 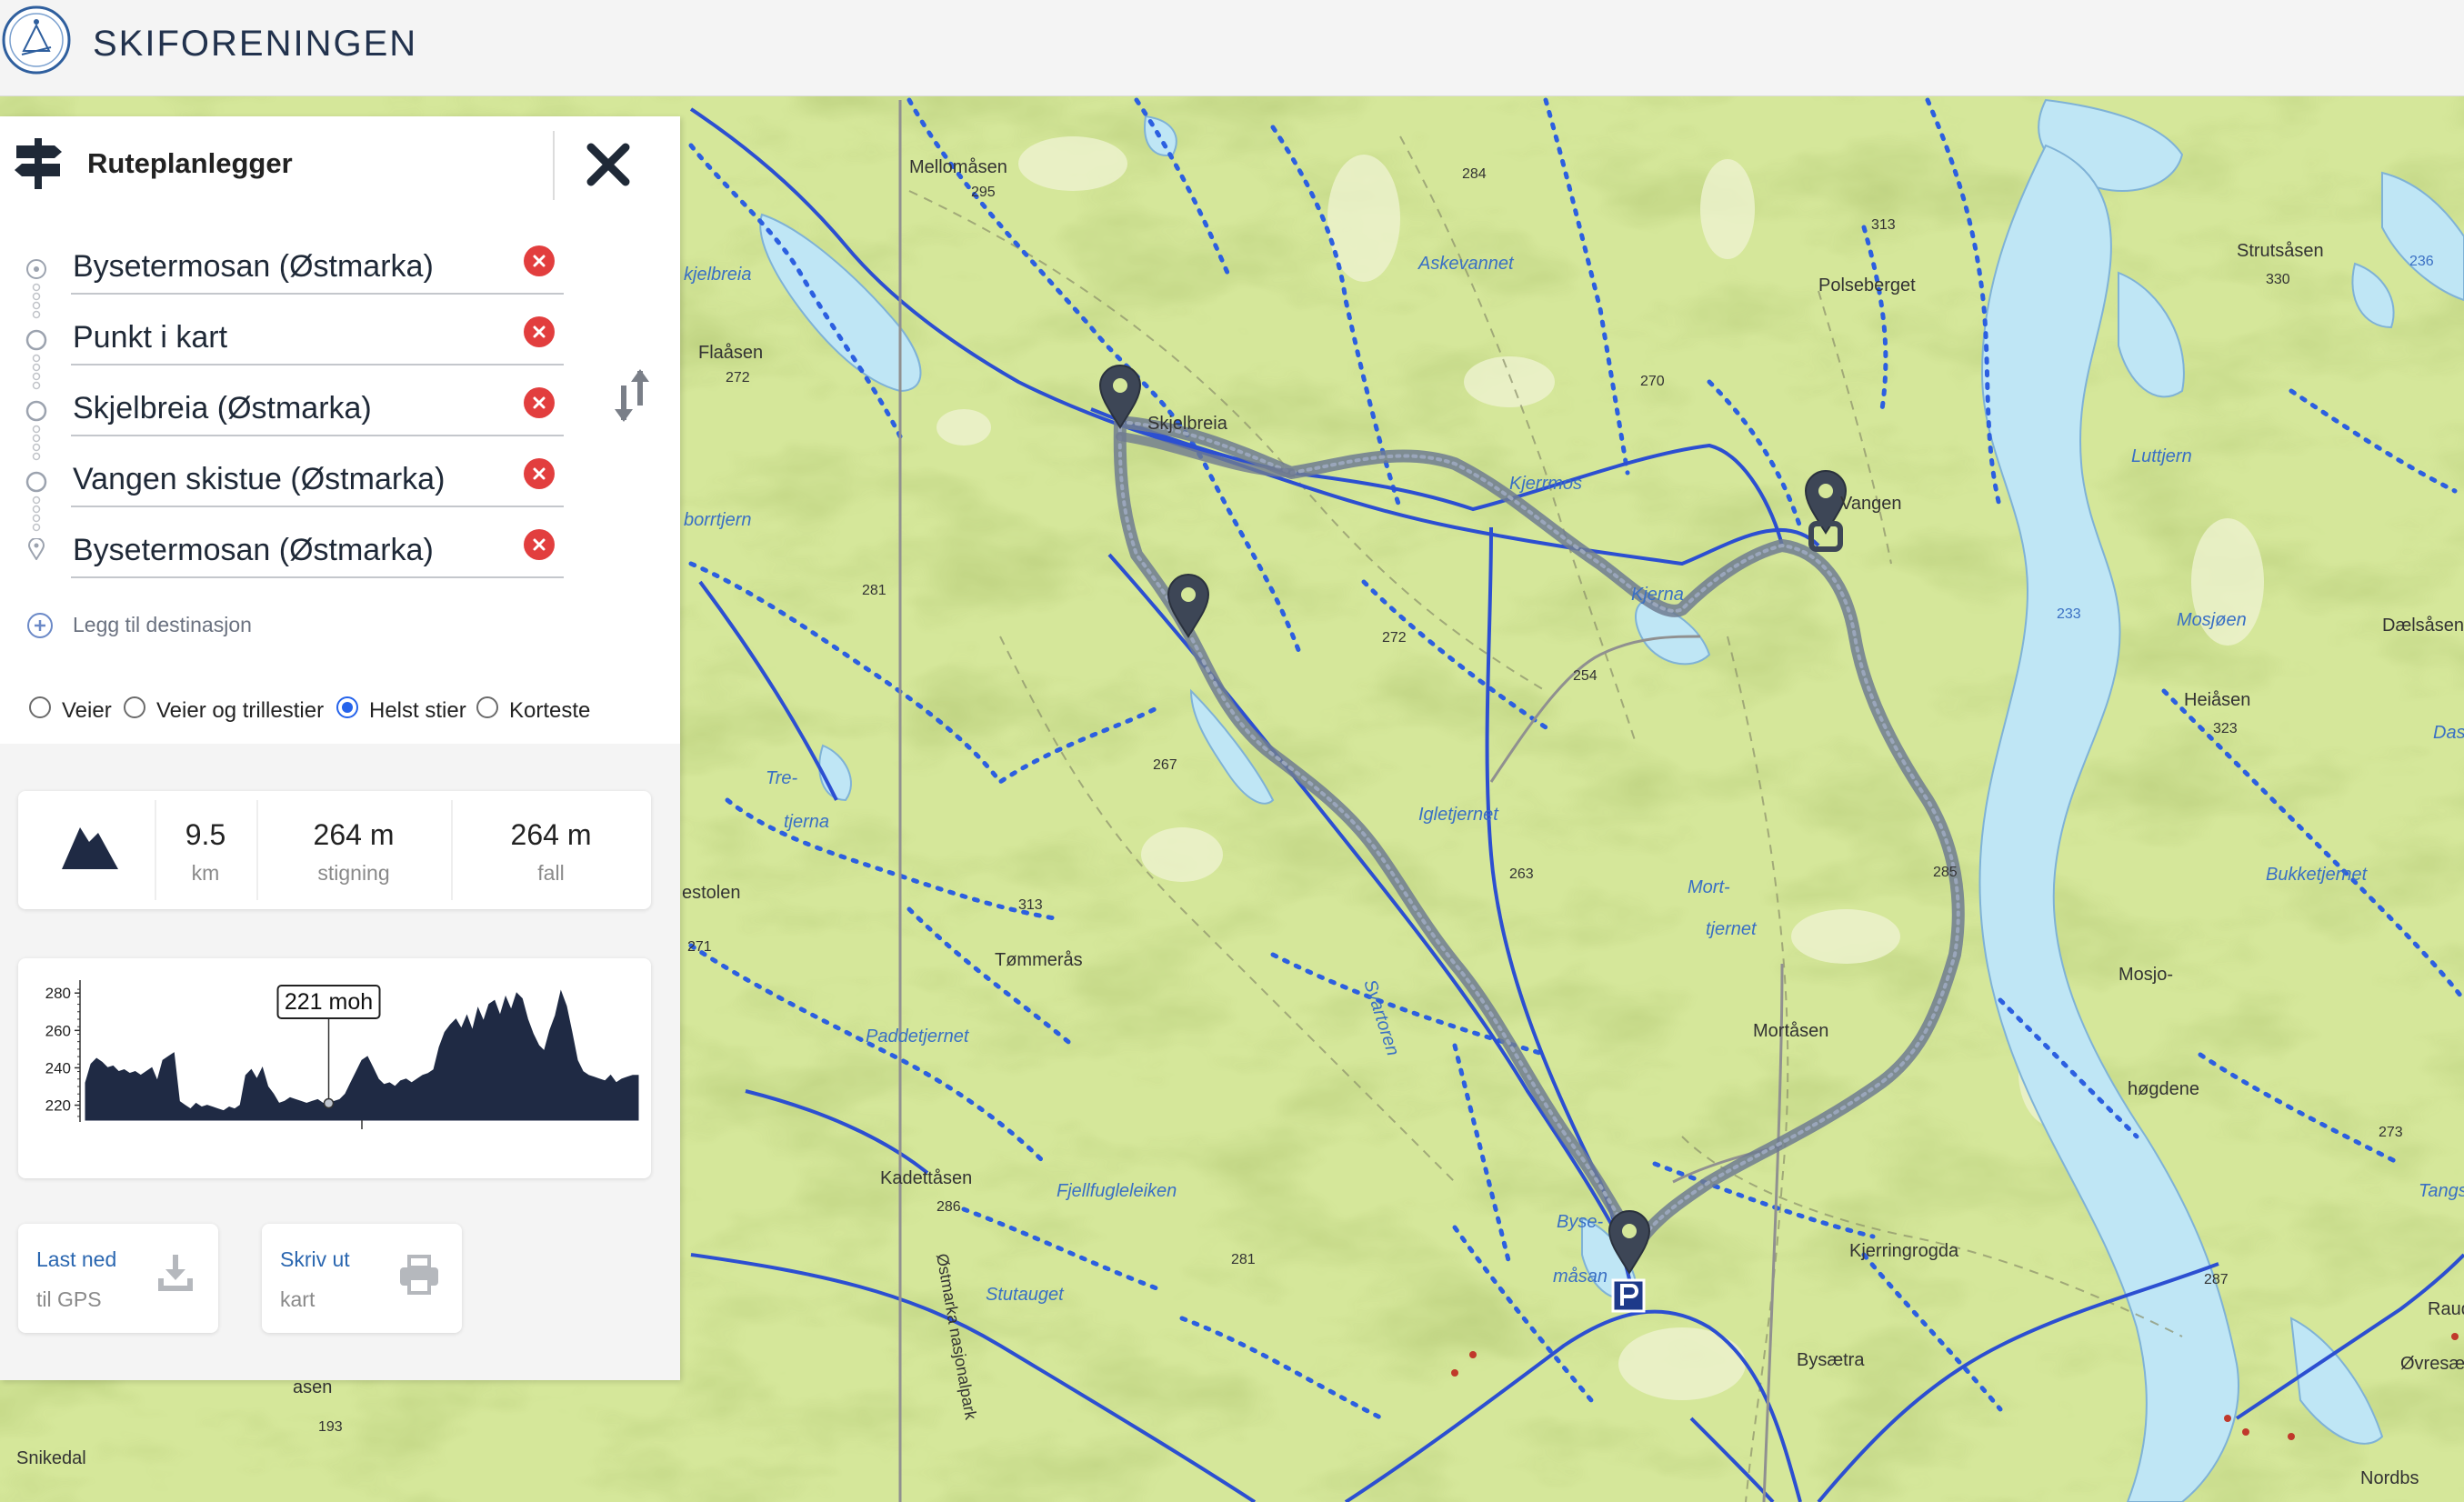 What do you see at coordinates (2217, 1280) in the screenshot?
I see `map-label: 287` at bounding box center [2217, 1280].